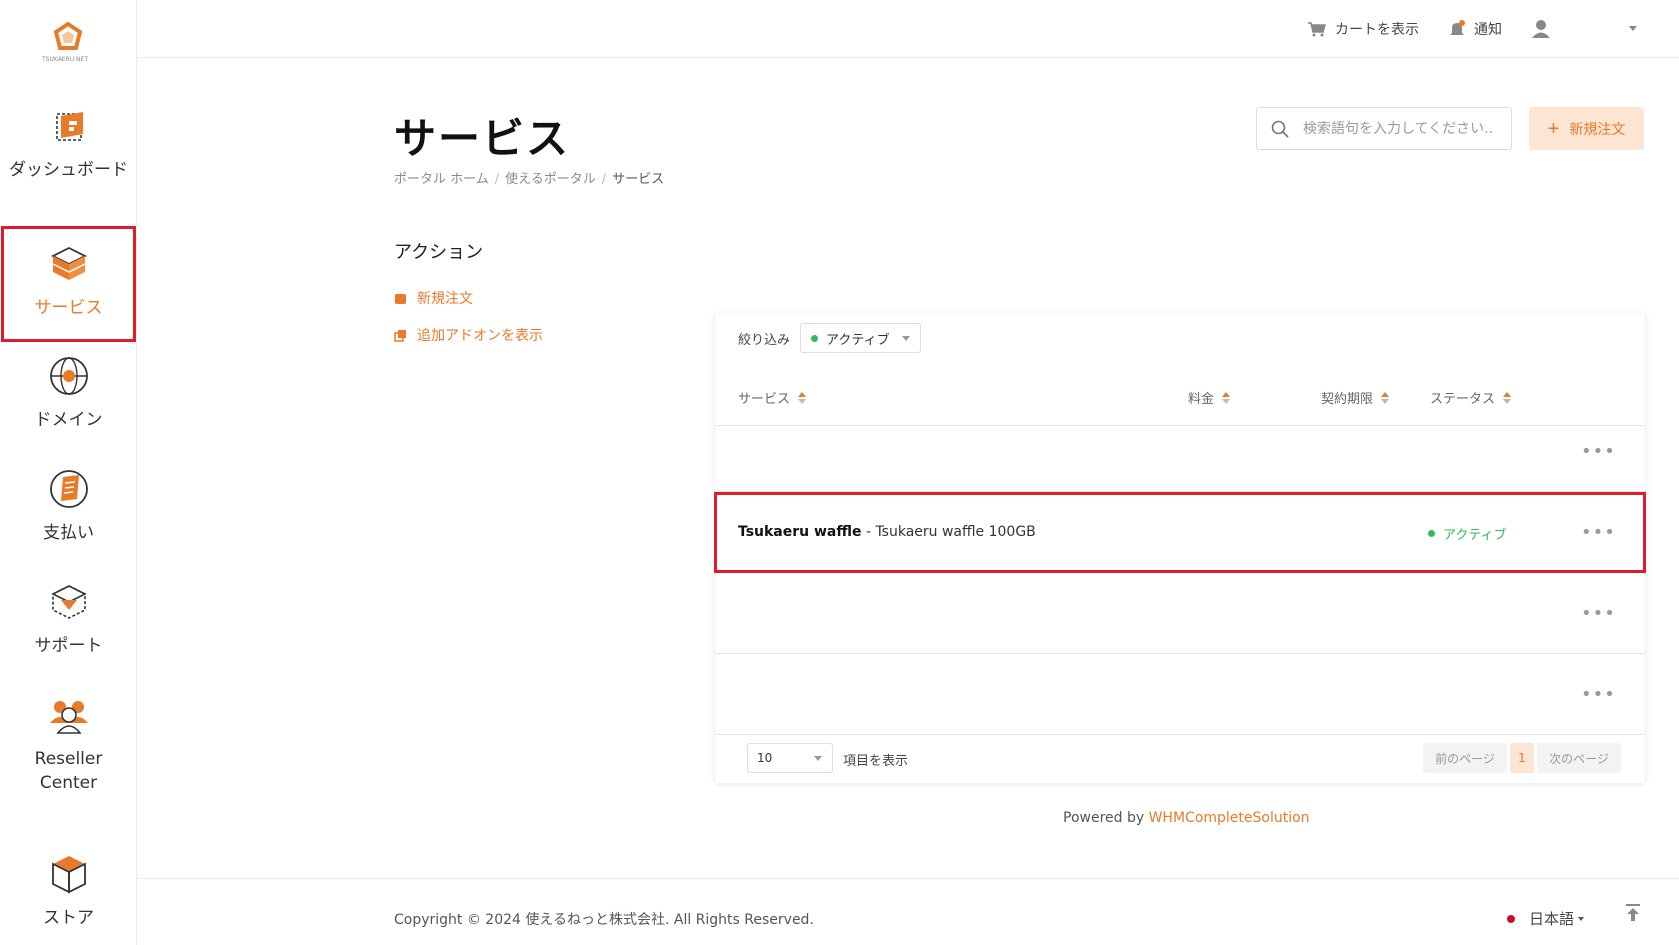  What do you see at coordinates (1522, 758) in the screenshot?
I see `page-number-button: 1` at bounding box center [1522, 758].